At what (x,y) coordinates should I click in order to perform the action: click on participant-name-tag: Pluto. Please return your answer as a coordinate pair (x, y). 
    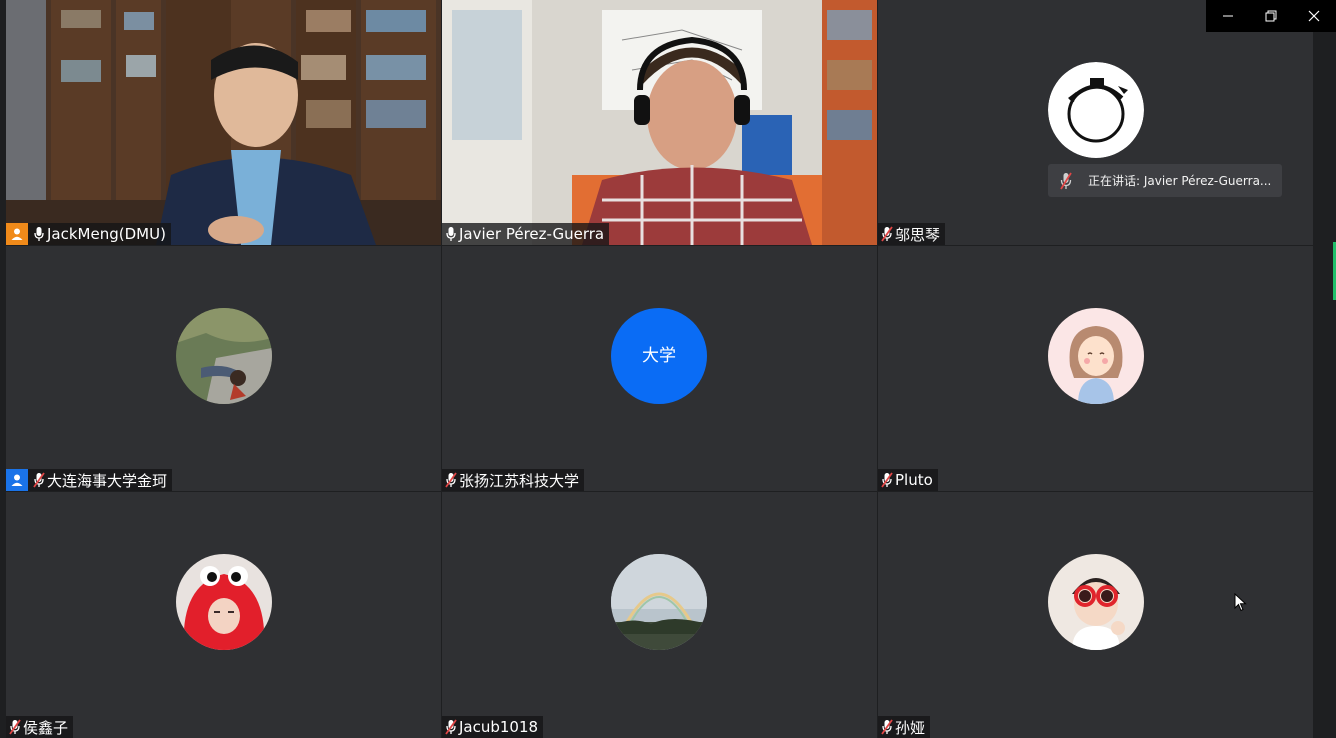
    Looking at the image, I should click on (908, 480).